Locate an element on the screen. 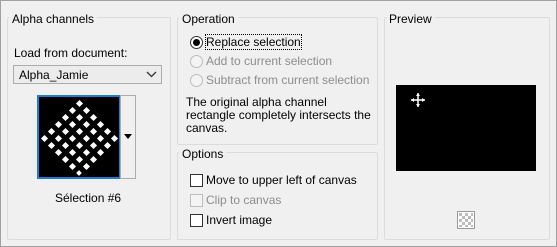 This screenshot has height=247, width=557. subtract-selection-radio is located at coordinates (196, 80).